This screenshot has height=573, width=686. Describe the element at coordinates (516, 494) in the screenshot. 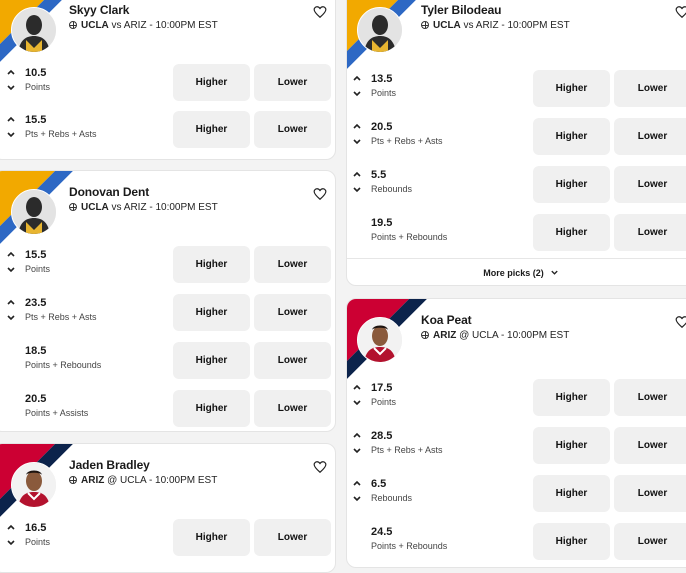

I see `pick-row: 6.5 Rebounds Higher Lower` at that location.